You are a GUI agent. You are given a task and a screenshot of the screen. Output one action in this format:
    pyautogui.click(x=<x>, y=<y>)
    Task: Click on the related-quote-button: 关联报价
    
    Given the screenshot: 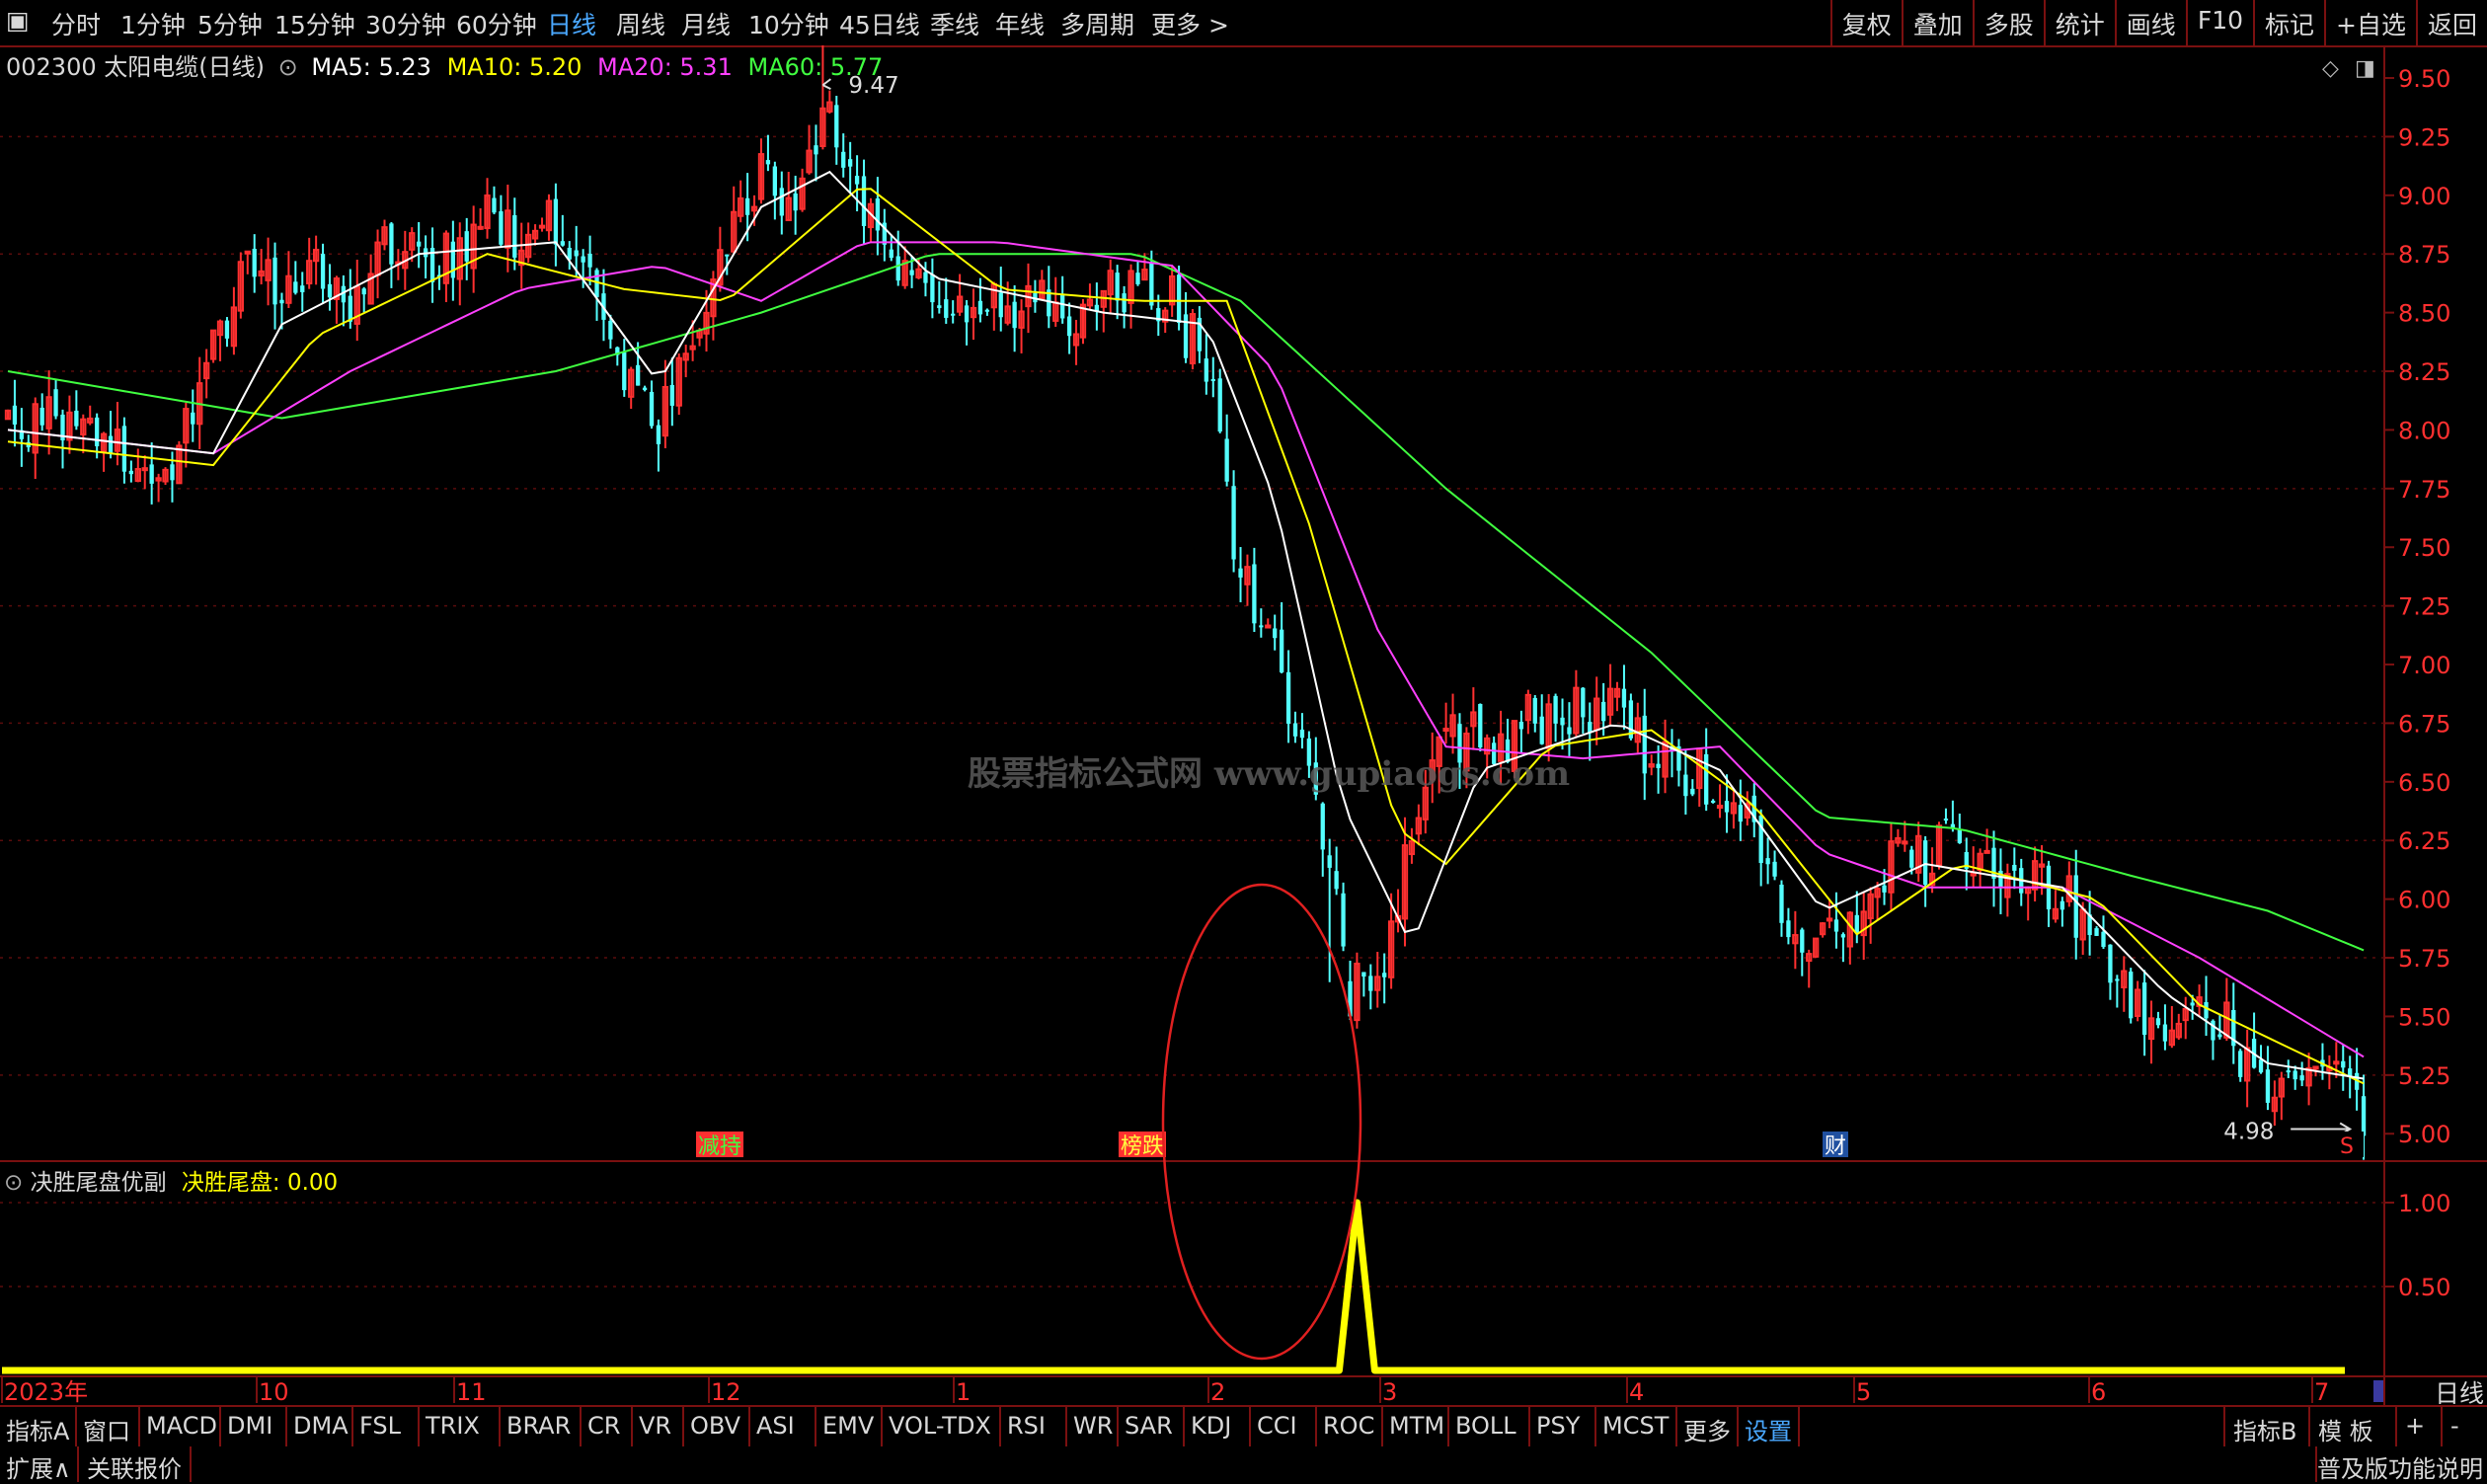 What is the action you would take?
    pyautogui.click(x=134, y=1466)
    